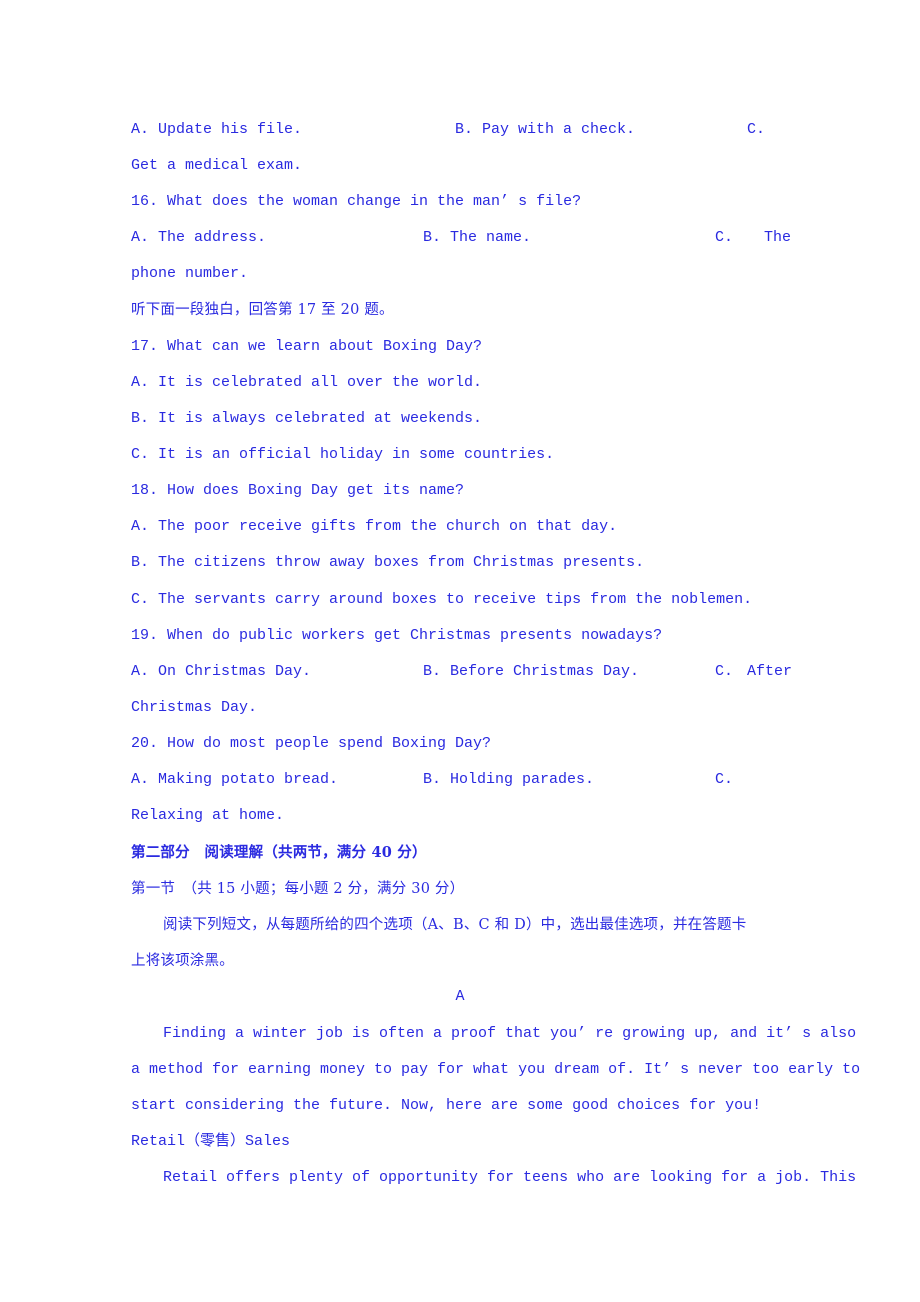  Describe the element at coordinates (724, 671) in the screenshot. I see `q19-option-c-label: C.` at that location.